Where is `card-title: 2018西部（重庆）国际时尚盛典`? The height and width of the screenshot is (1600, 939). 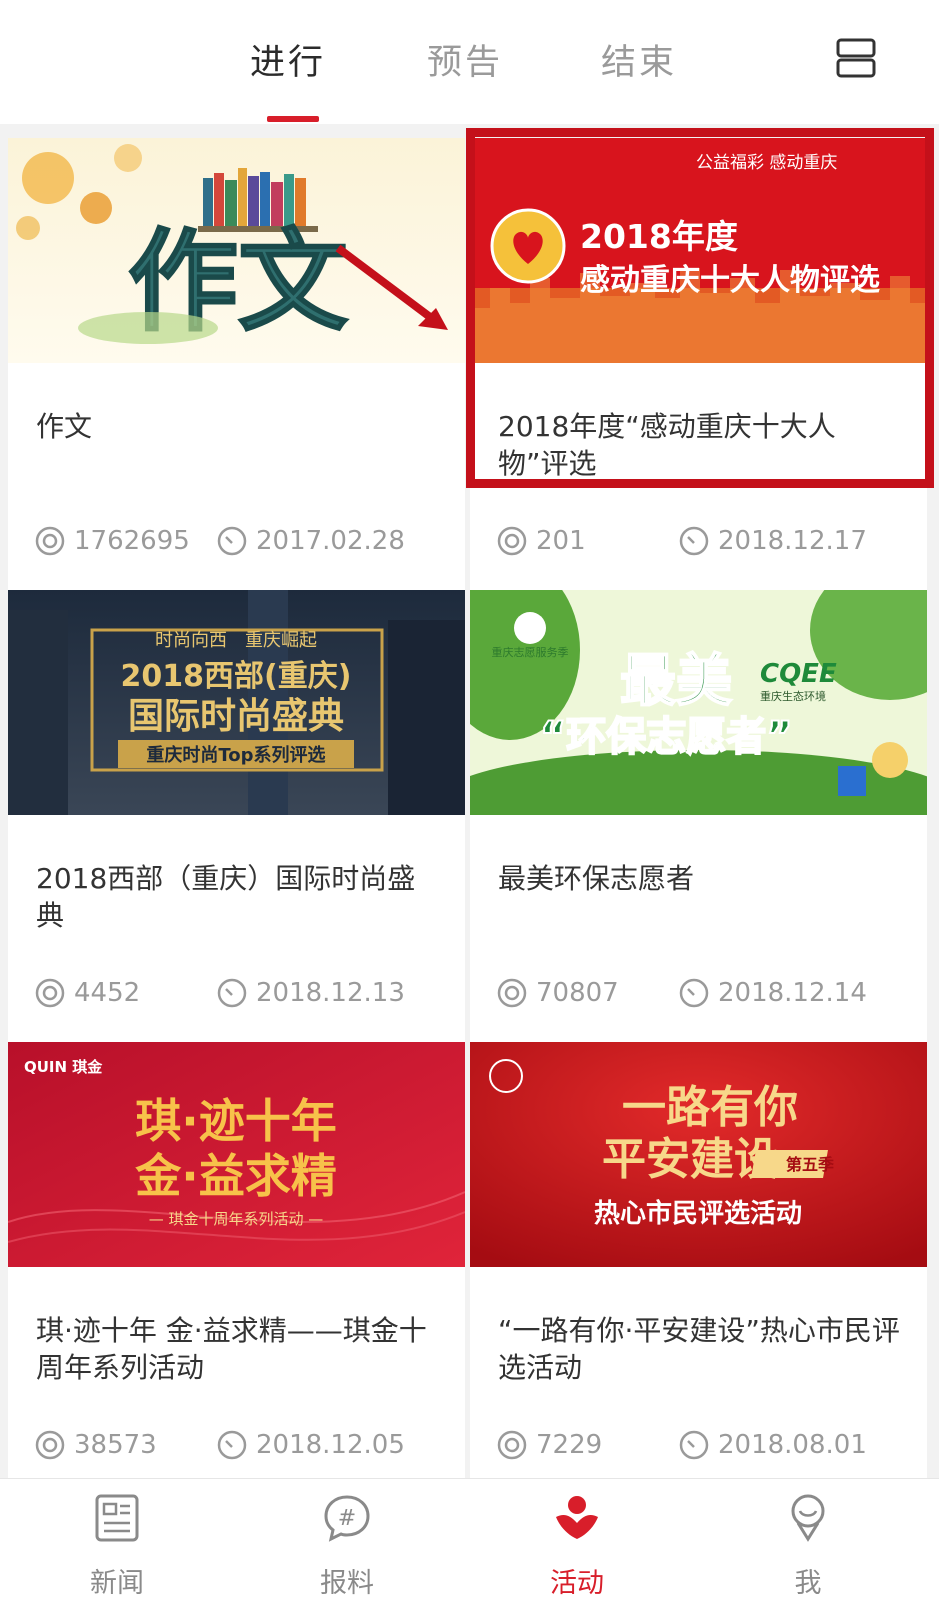
card-title: 2018西部（重庆）国际时尚盛典 is located at coordinates (226, 897).